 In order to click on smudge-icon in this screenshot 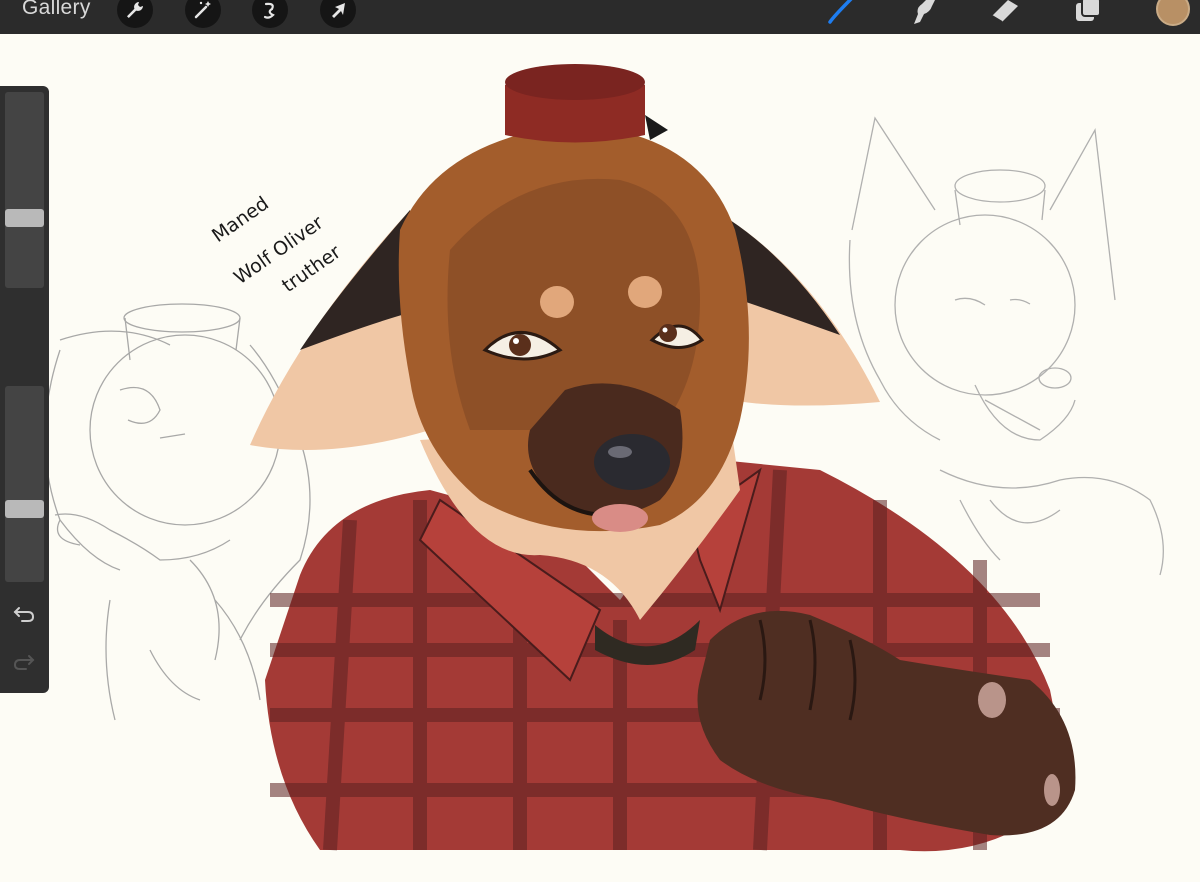, I will do `click(923, 14)`.